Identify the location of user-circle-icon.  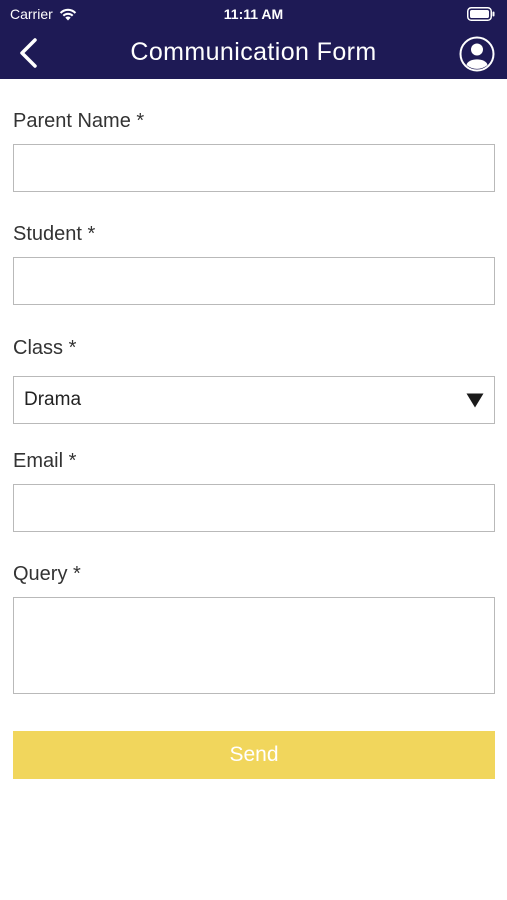
(477, 54).